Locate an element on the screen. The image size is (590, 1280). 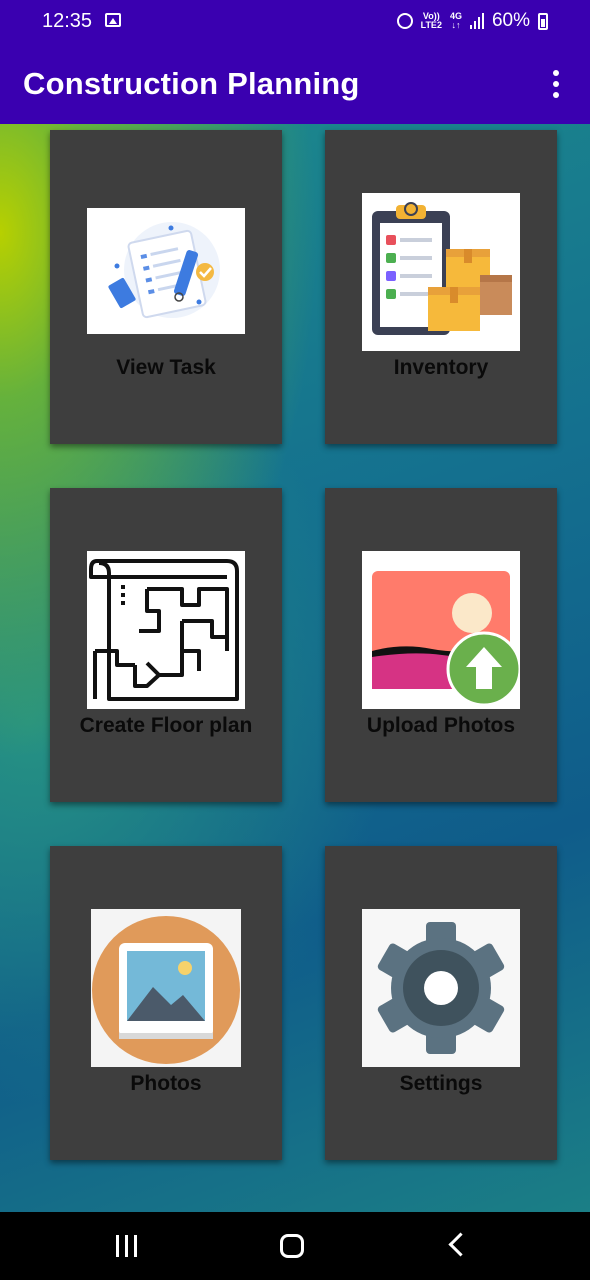
view-task-tile: View Task is located at coordinates (166, 287).